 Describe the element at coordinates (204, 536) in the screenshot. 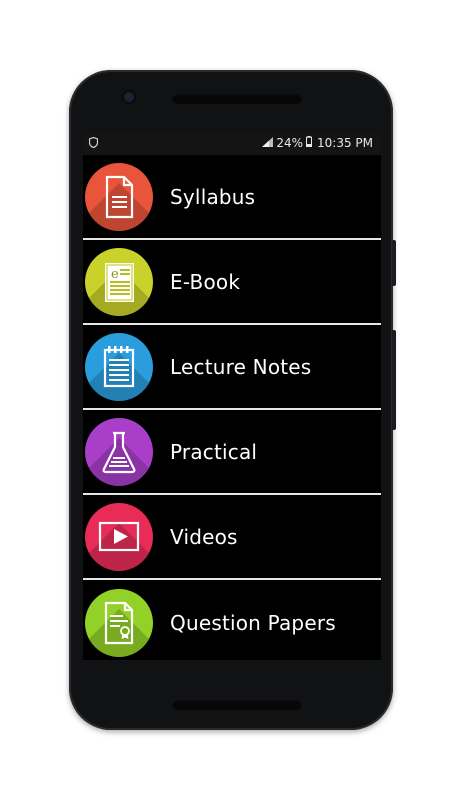

I see `menu-item-label: Videos` at that location.